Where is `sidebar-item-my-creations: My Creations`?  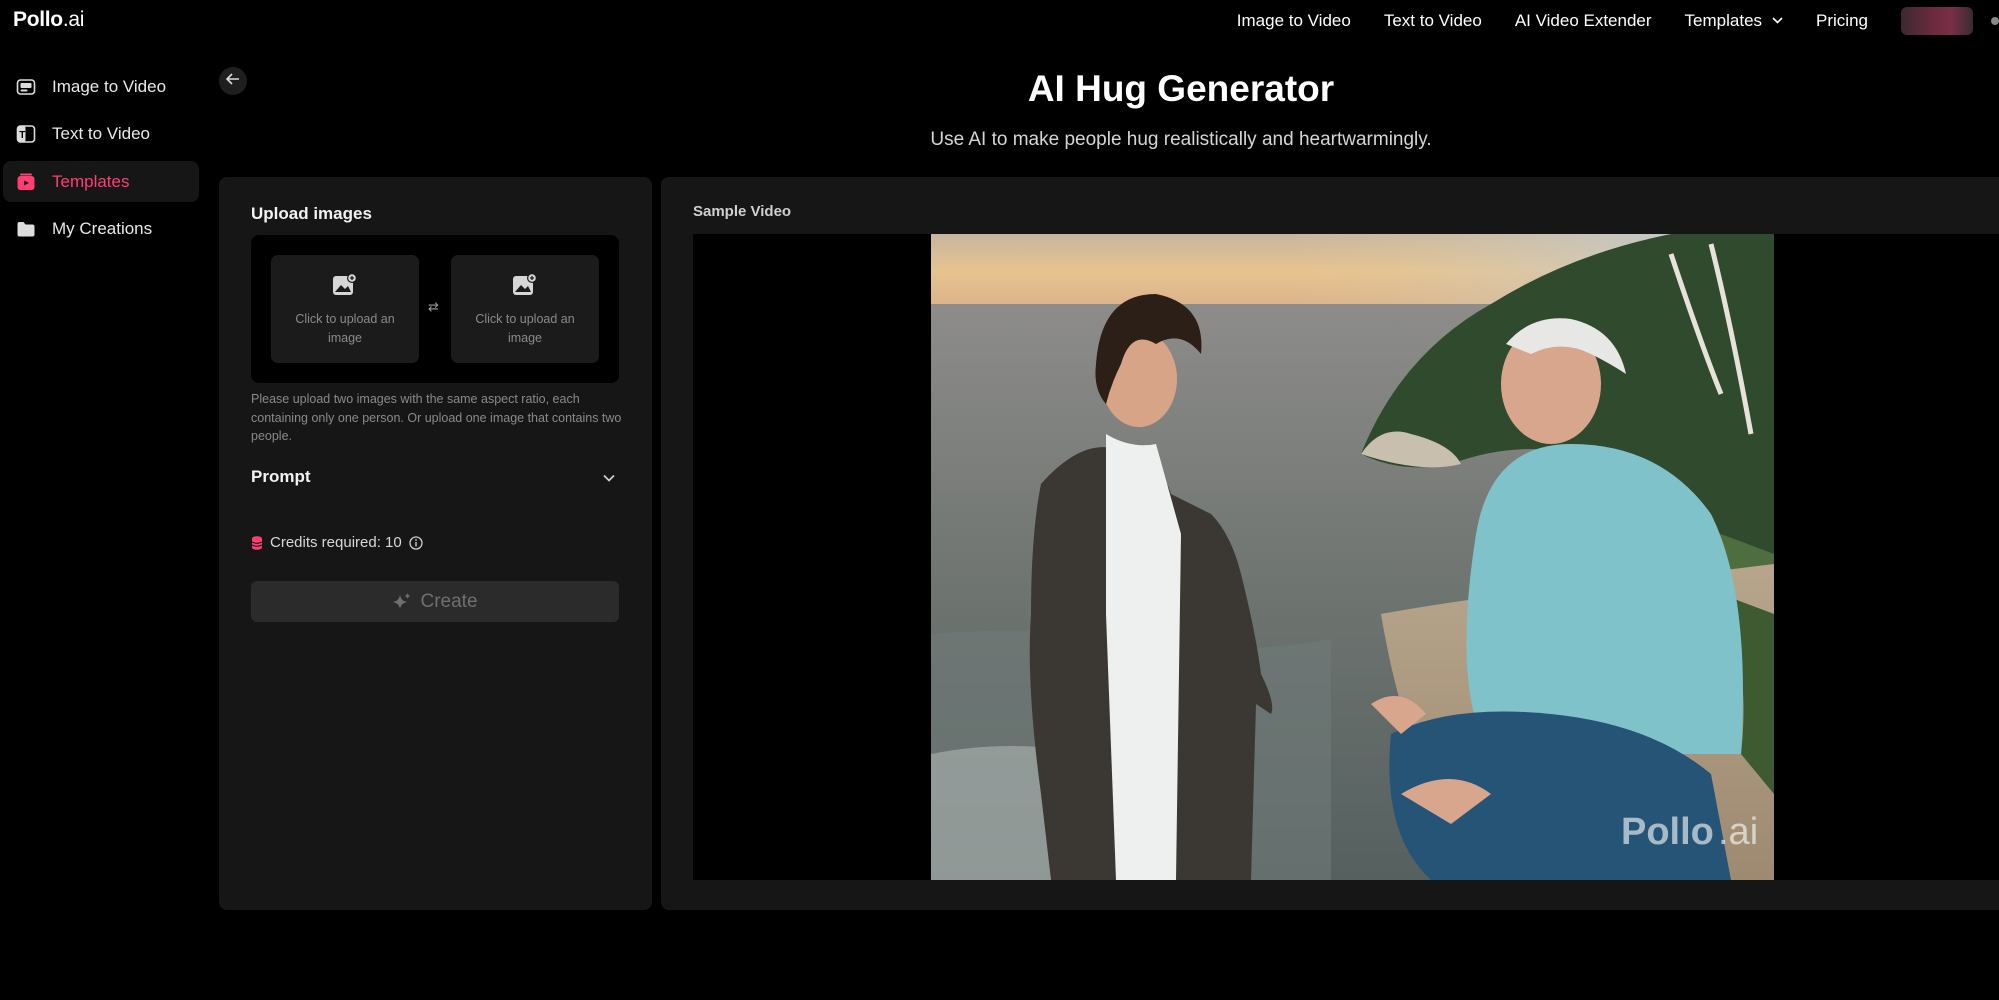 sidebar-item-my-creations: My Creations is located at coordinates (101, 229).